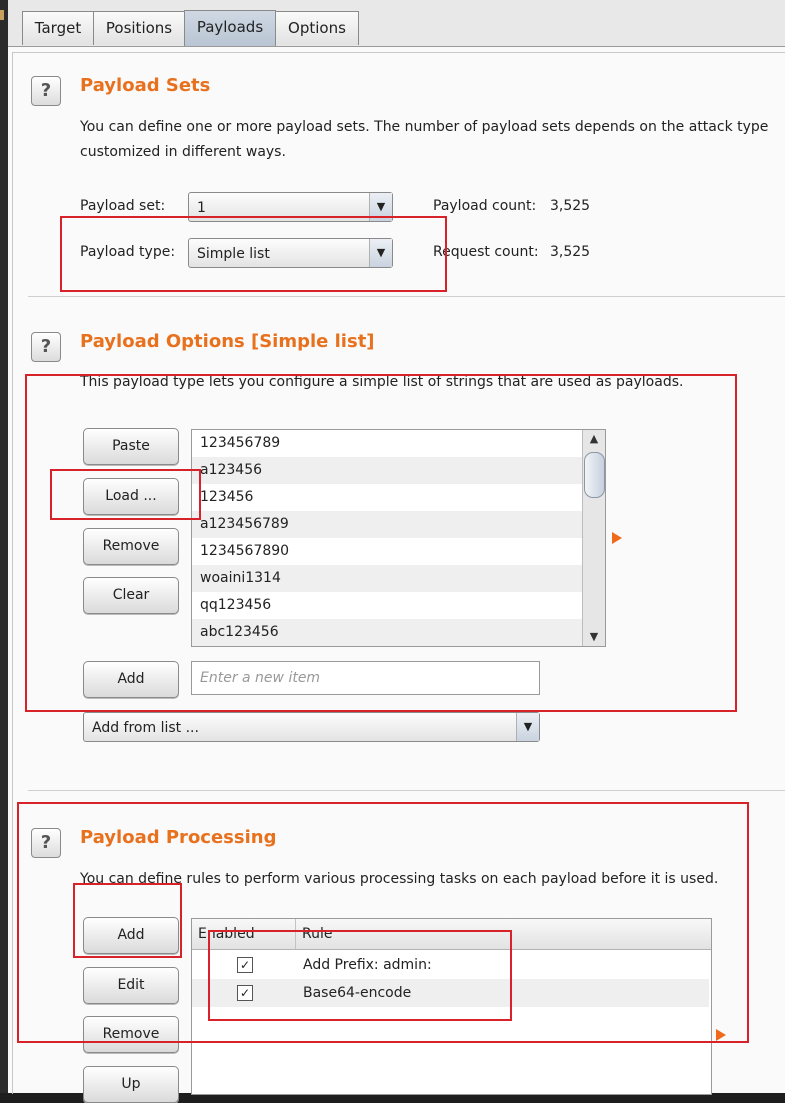 The image size is (785, 1103). Describe the element at coordinates (131, 1034) in the screenshot. I see `remove-rule-button: Remove` at that location.